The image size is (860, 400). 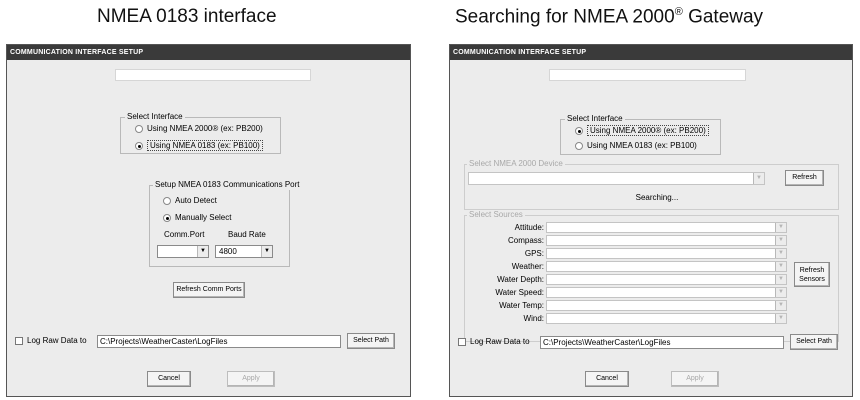 What do you see at coordinates (208, 52) in the screenshot?
I see `left-titlebar: COMMUNICATION INTERFACE SETUP` at bounding box center [208, 52].